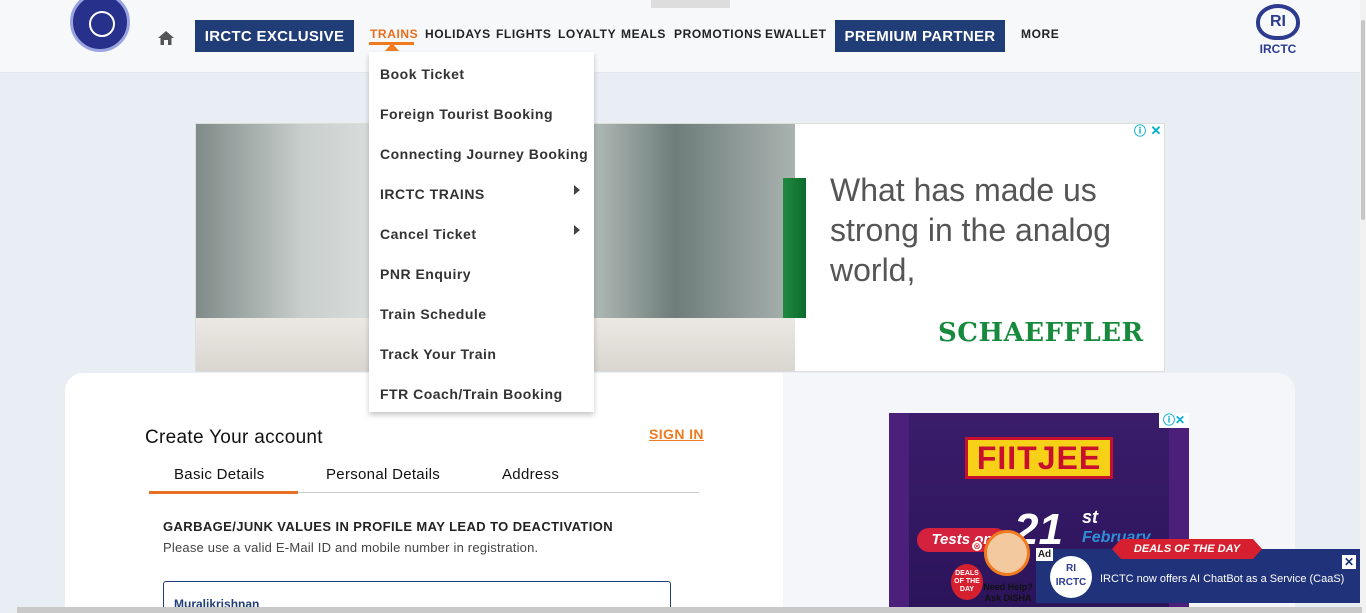  I want to click on chatbot-logo-text: IRCTC, so click(1071, 582).